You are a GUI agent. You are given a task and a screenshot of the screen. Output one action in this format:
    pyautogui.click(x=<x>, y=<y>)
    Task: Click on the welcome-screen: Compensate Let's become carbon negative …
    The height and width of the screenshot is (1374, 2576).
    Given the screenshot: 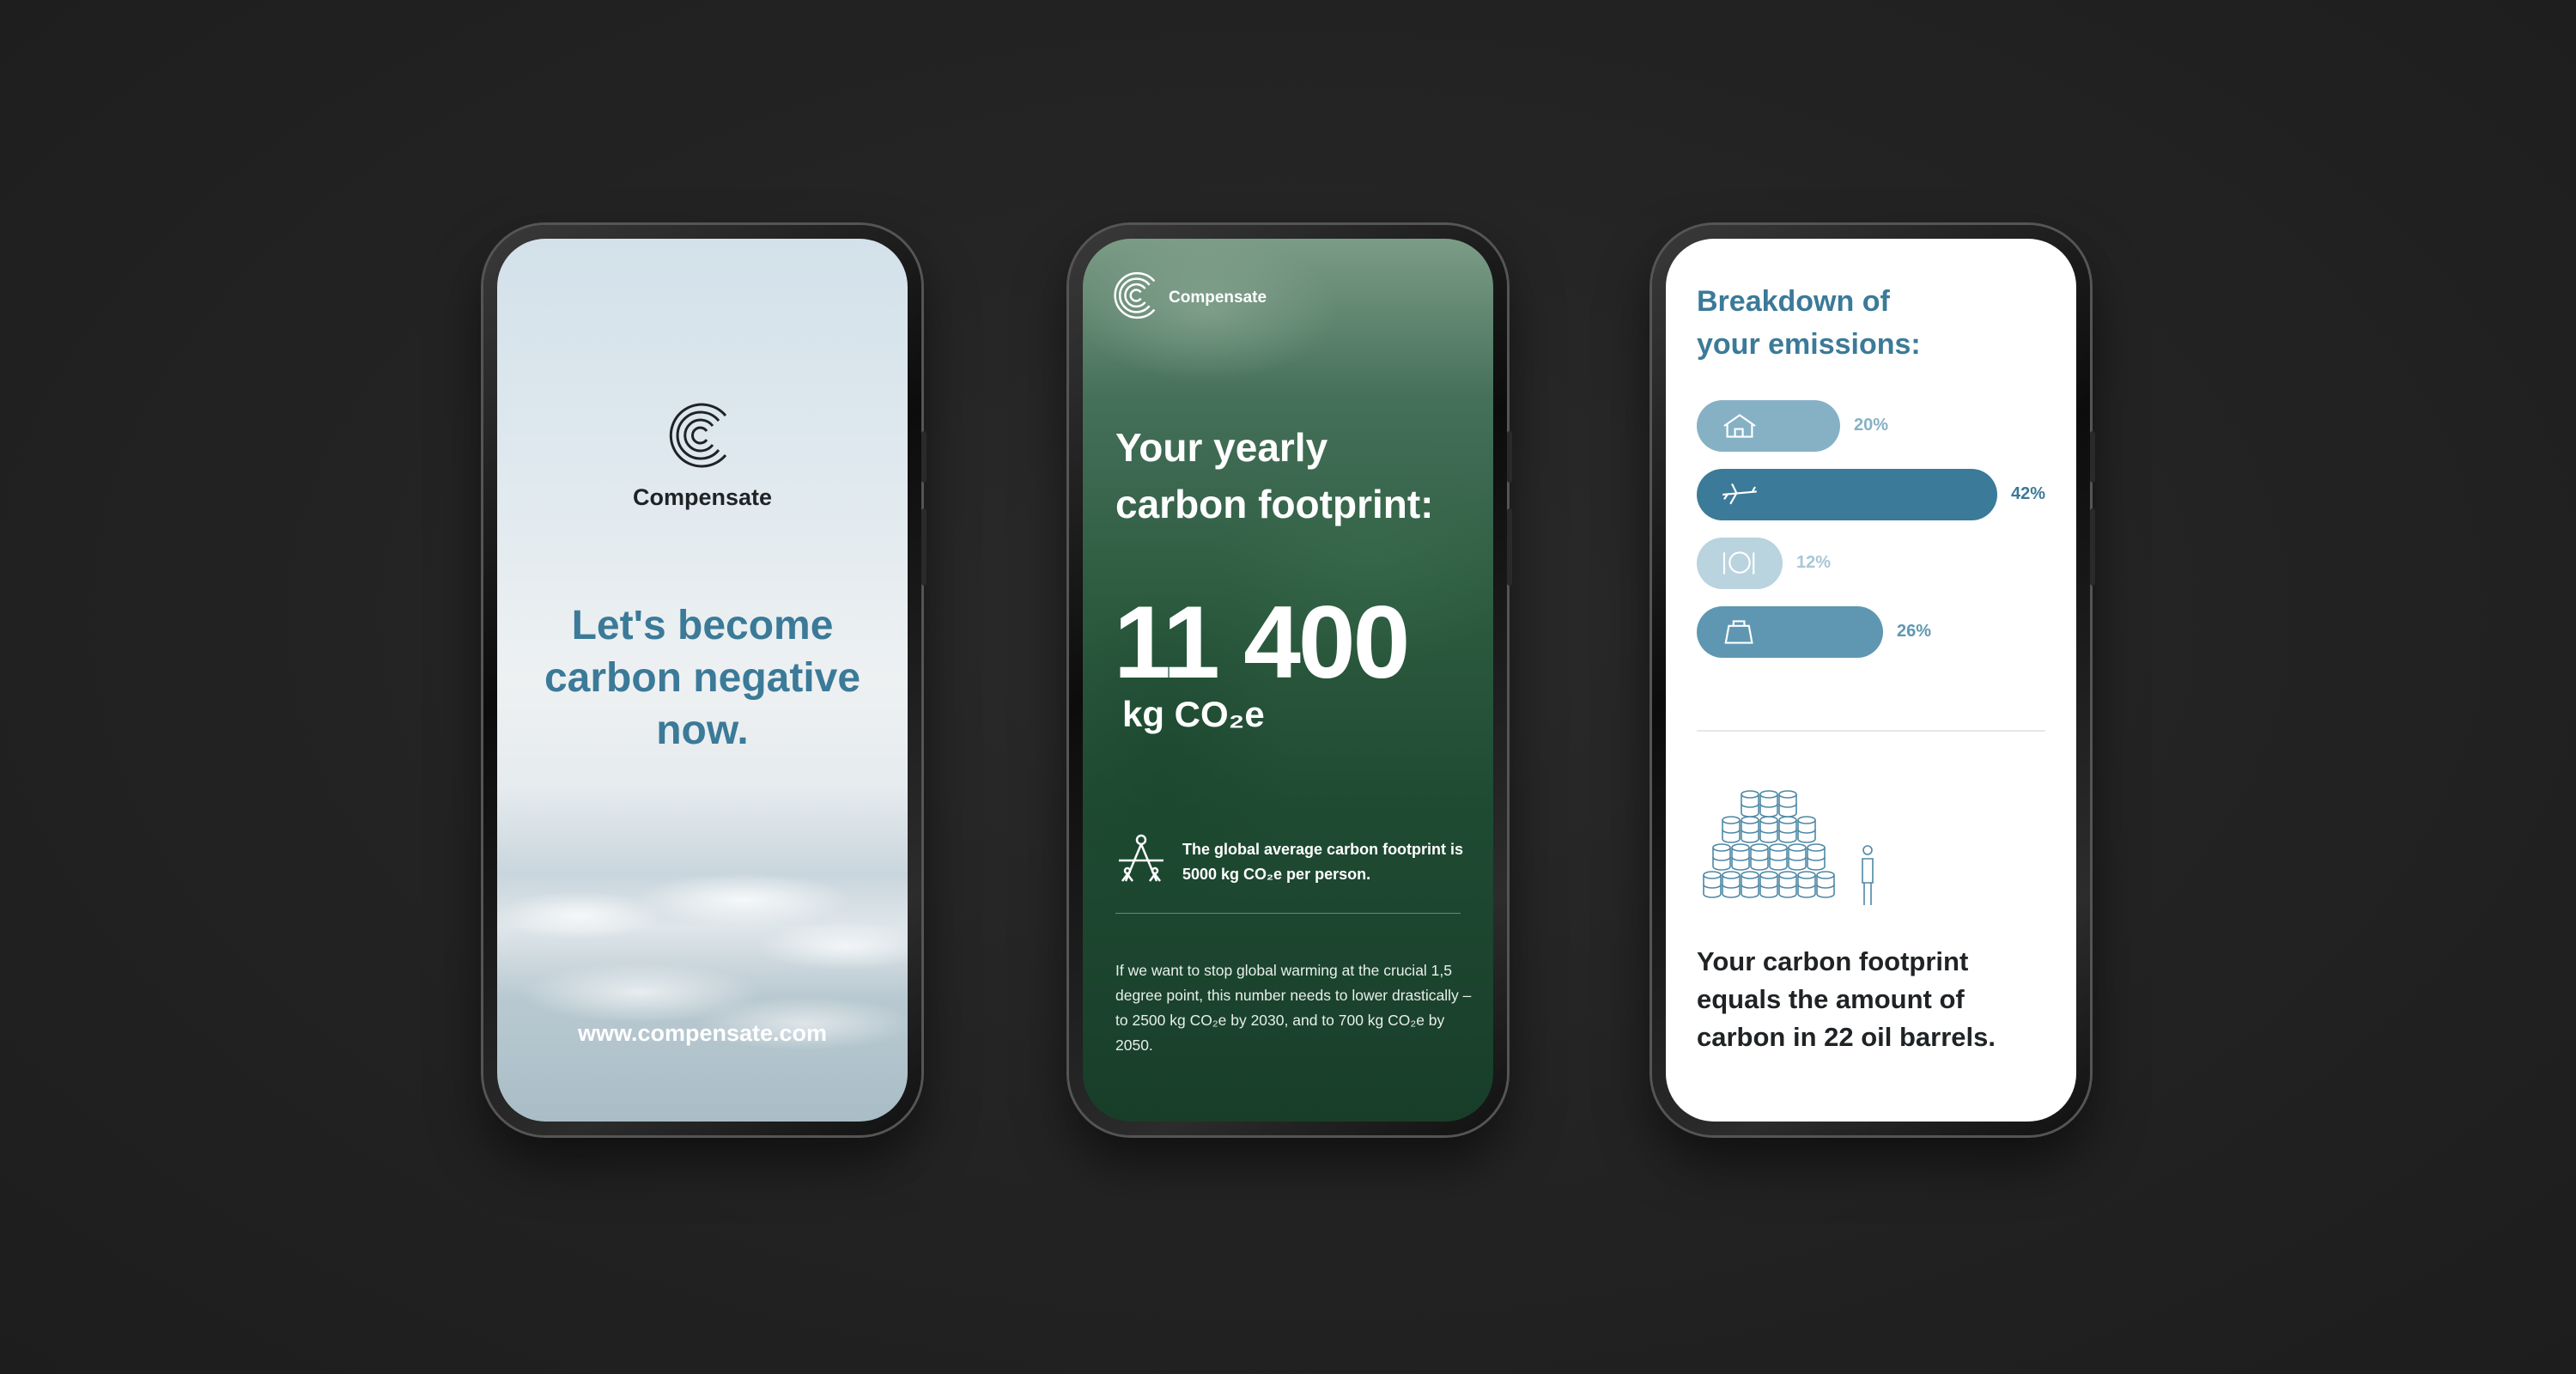 What is the action you would take?
    pyautogui.click(x=702, y=680)
    